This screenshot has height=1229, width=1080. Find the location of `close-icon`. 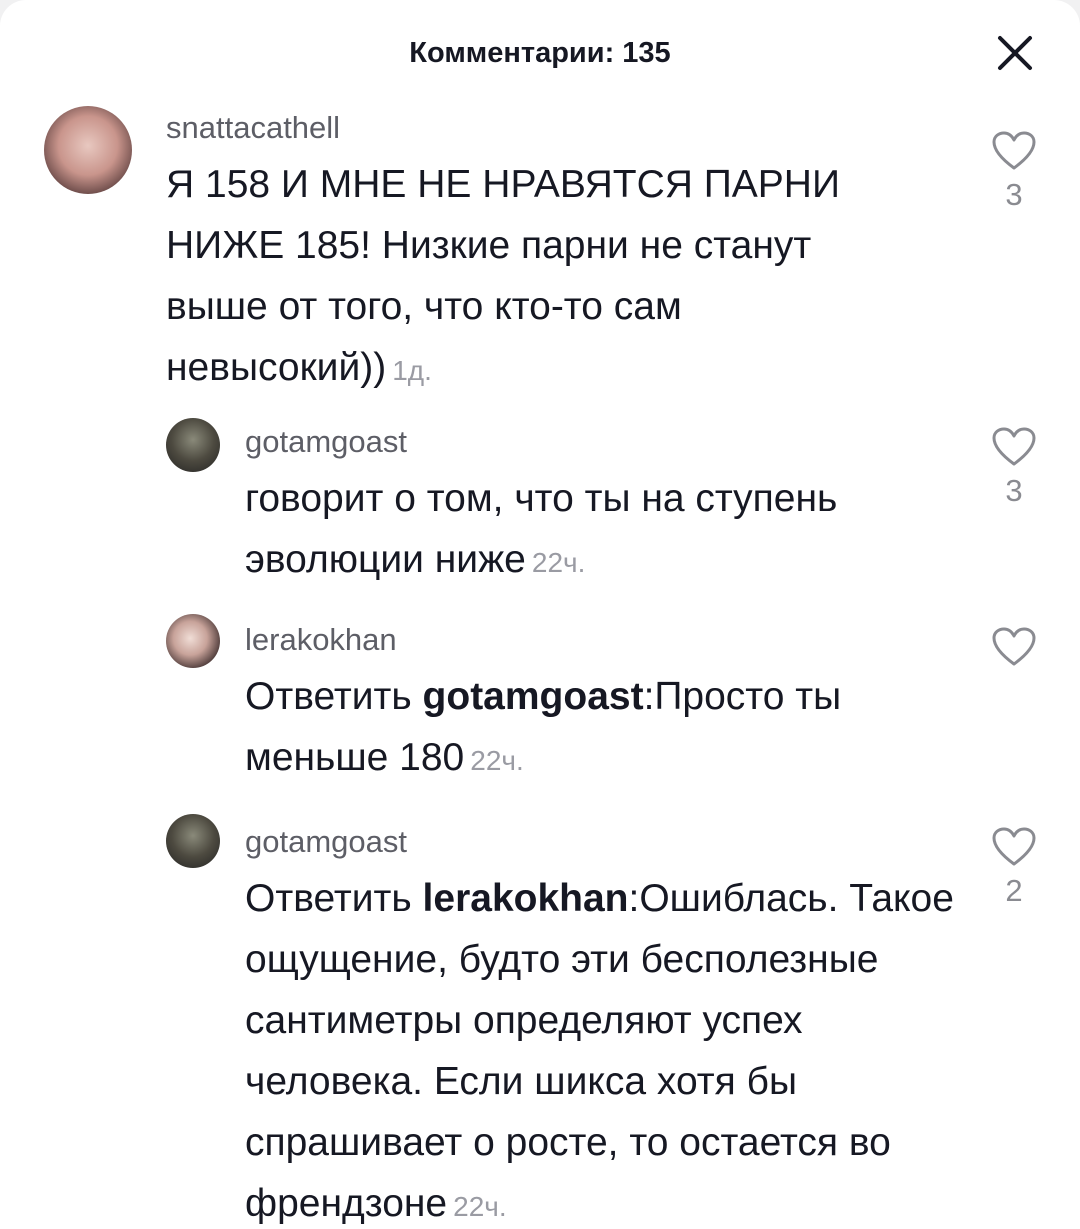

close-icon is located at coordinates (1015, 53).